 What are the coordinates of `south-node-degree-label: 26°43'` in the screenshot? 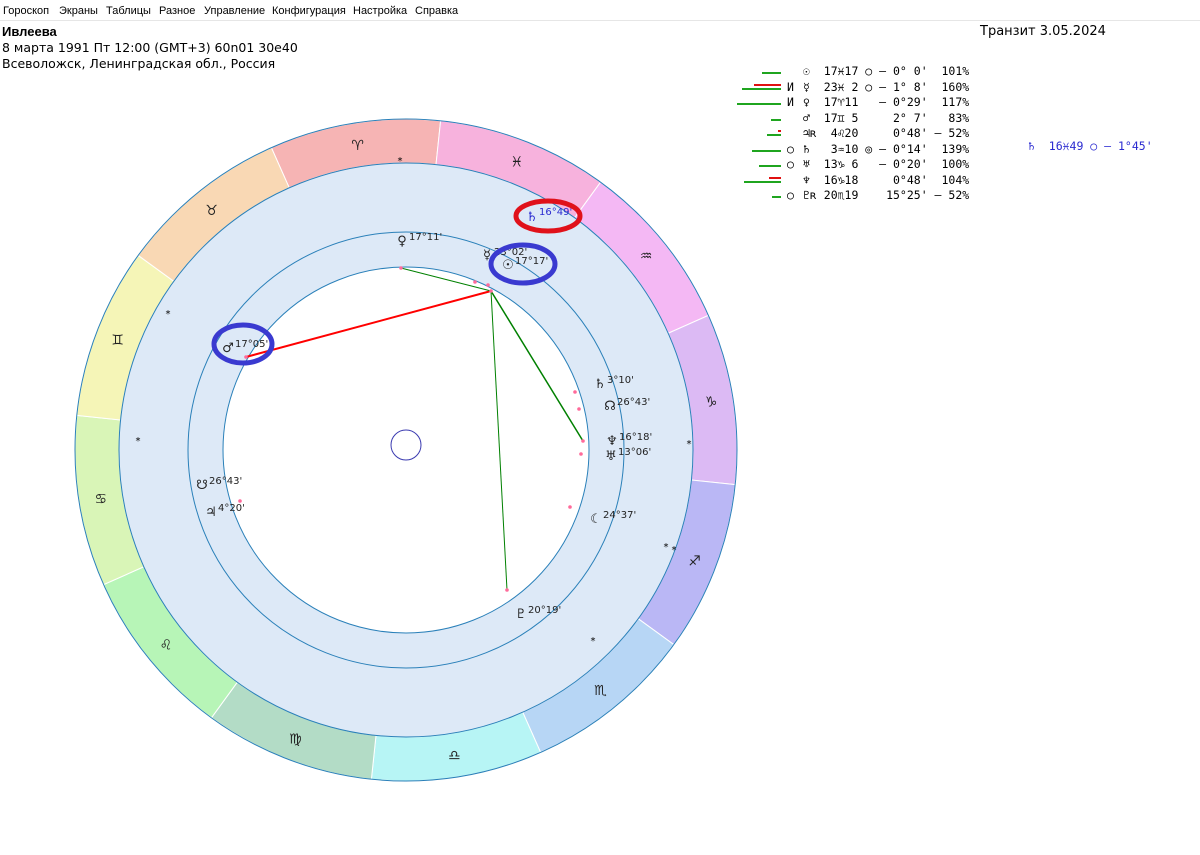 It's located at (225, 481).